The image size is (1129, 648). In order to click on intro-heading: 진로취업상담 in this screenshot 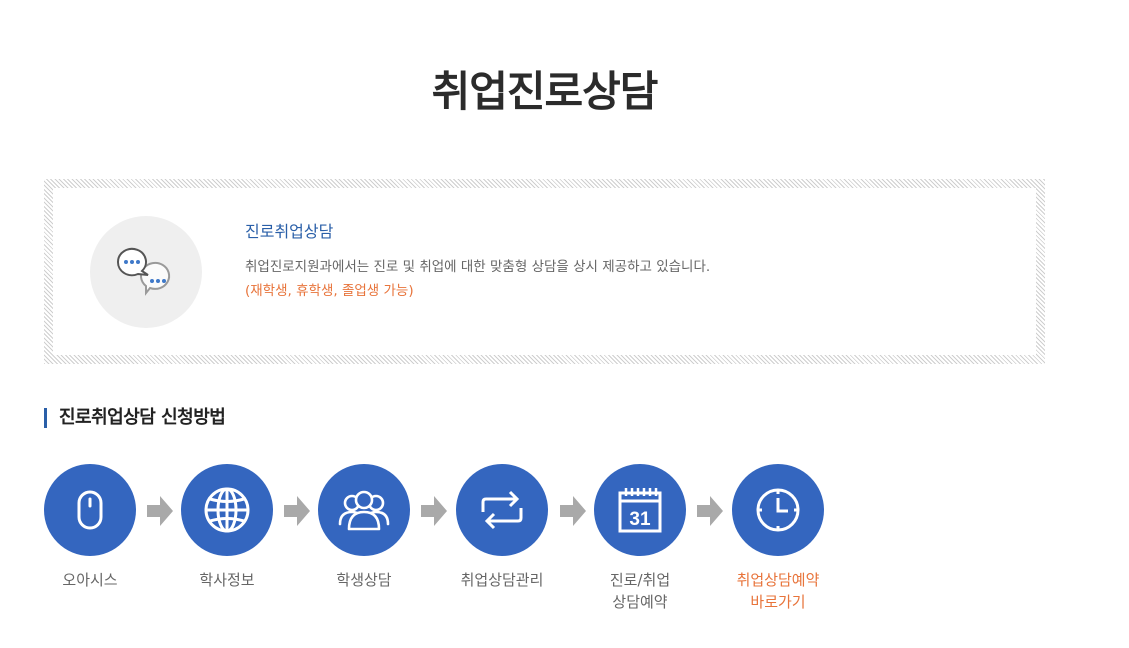, I will do `click(289, 231)`.